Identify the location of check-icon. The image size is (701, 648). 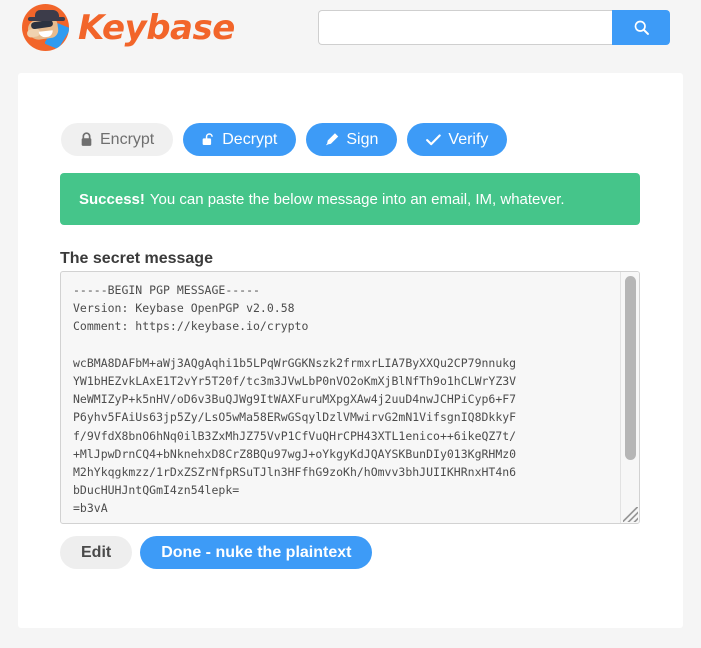
(434, 139).